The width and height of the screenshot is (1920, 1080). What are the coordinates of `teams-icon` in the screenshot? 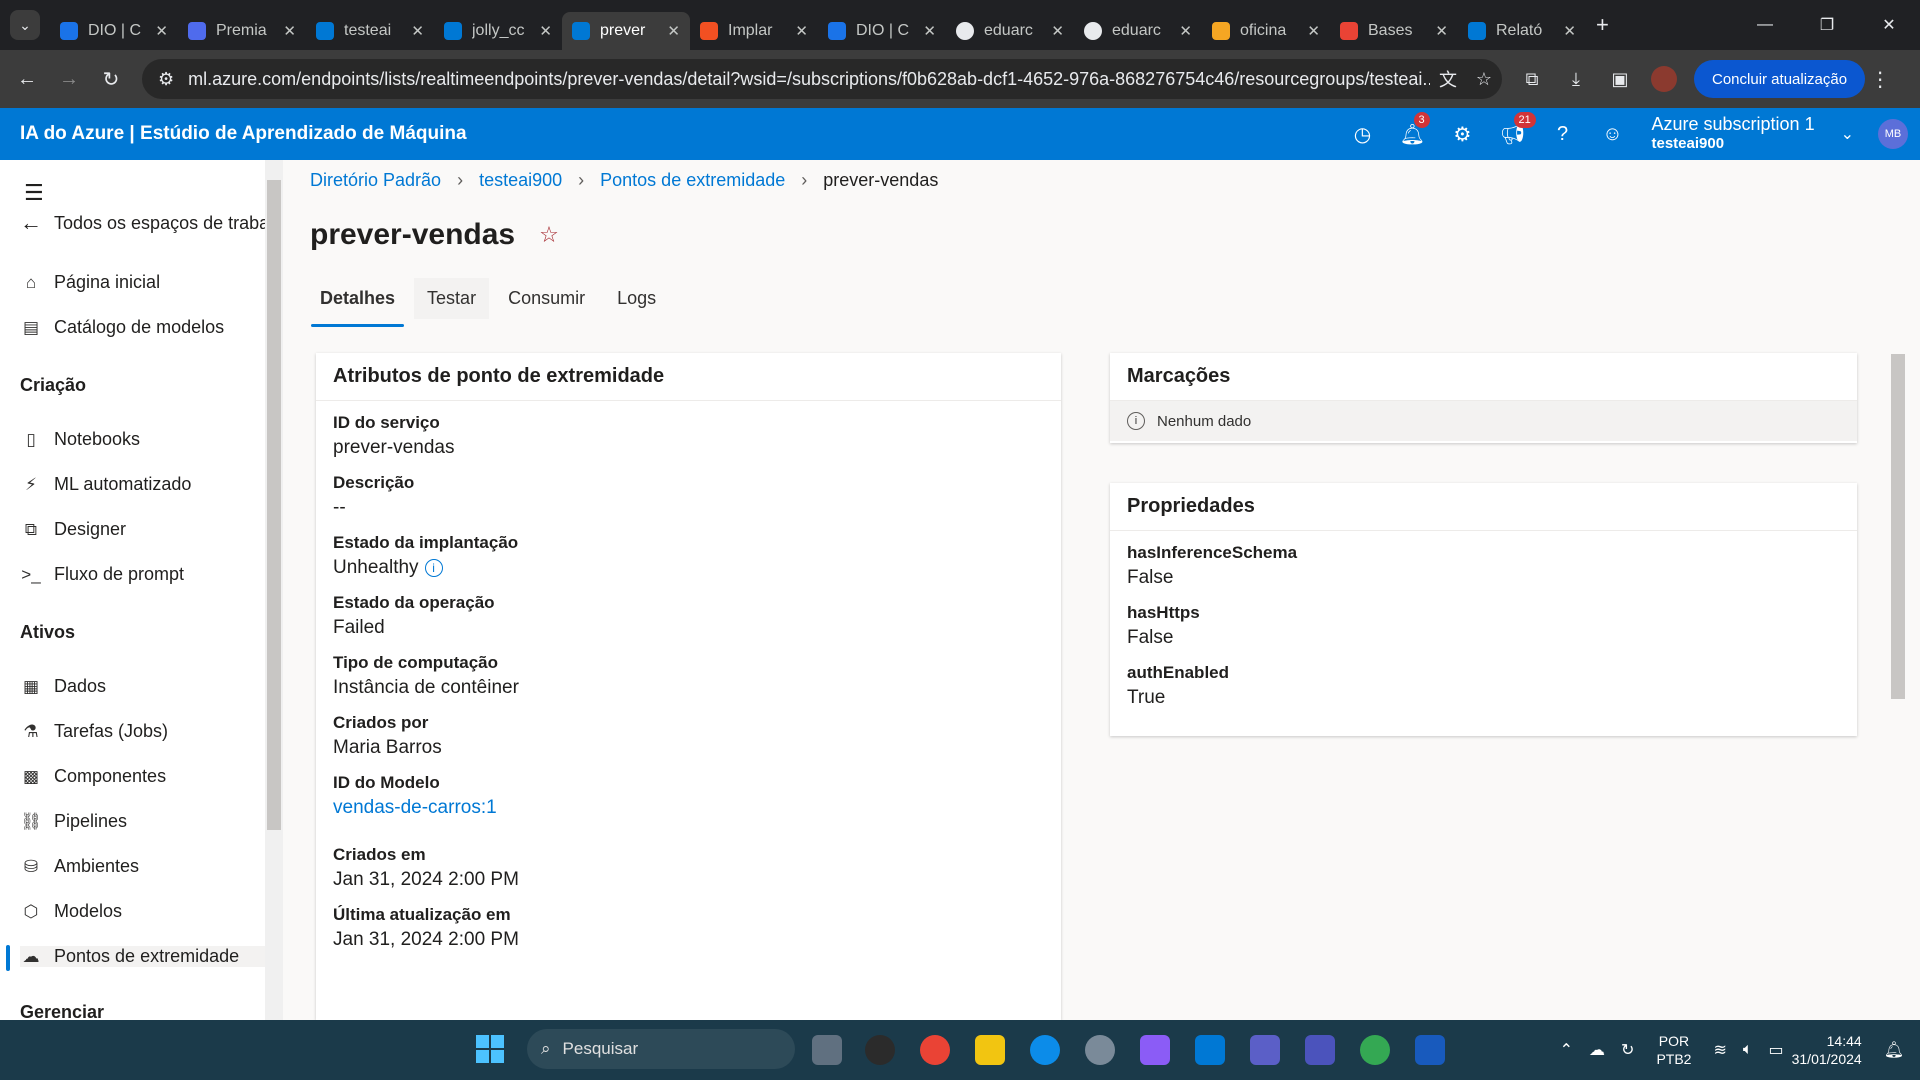 It's located at (1265, 1050).